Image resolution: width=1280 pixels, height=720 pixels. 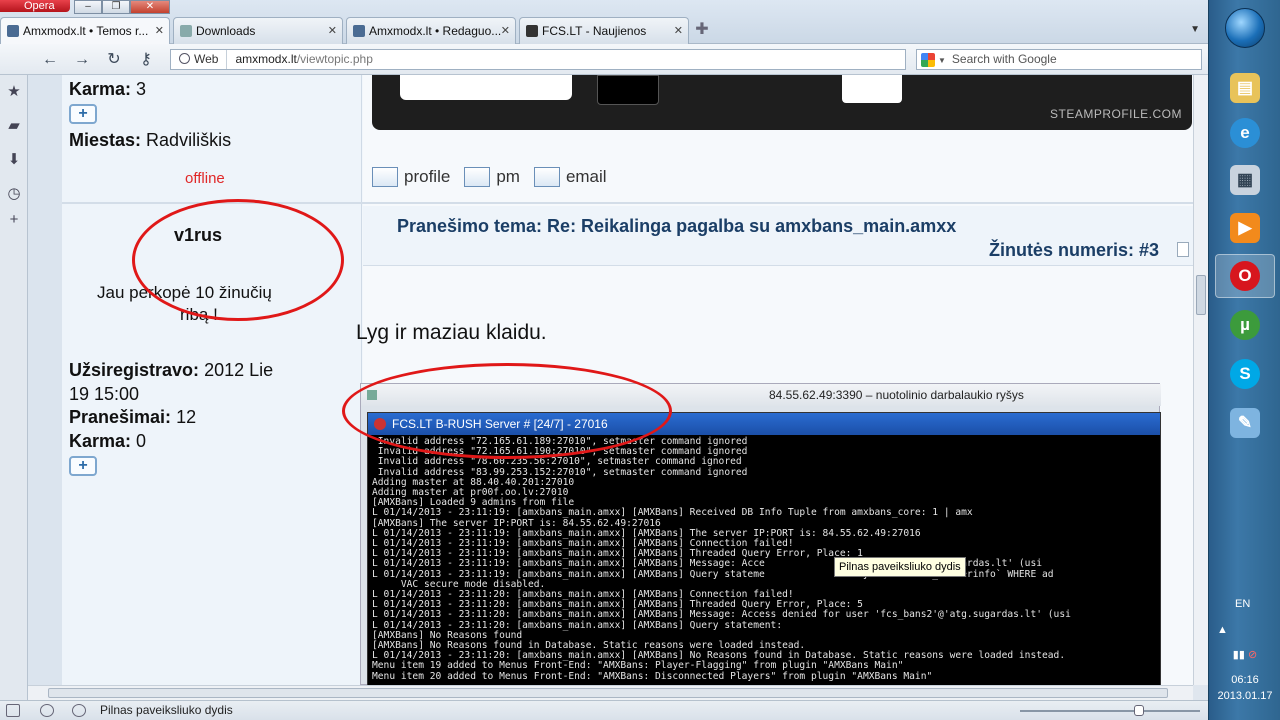 What do you see at coordinates (1201, 295) in the screenshot?
I see `vertical-scroll-thumb` at bounding box center [1201, 295].